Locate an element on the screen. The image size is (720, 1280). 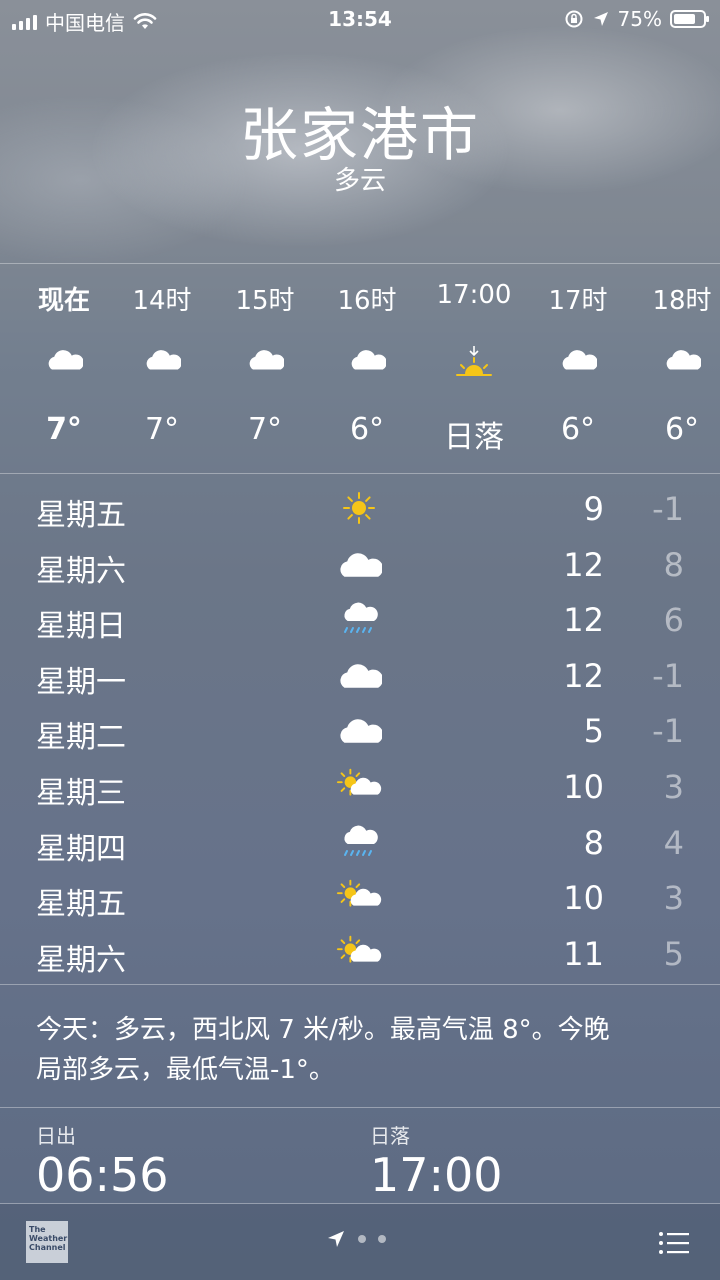
low-temp: 8 is located at coordinates (673, 564).